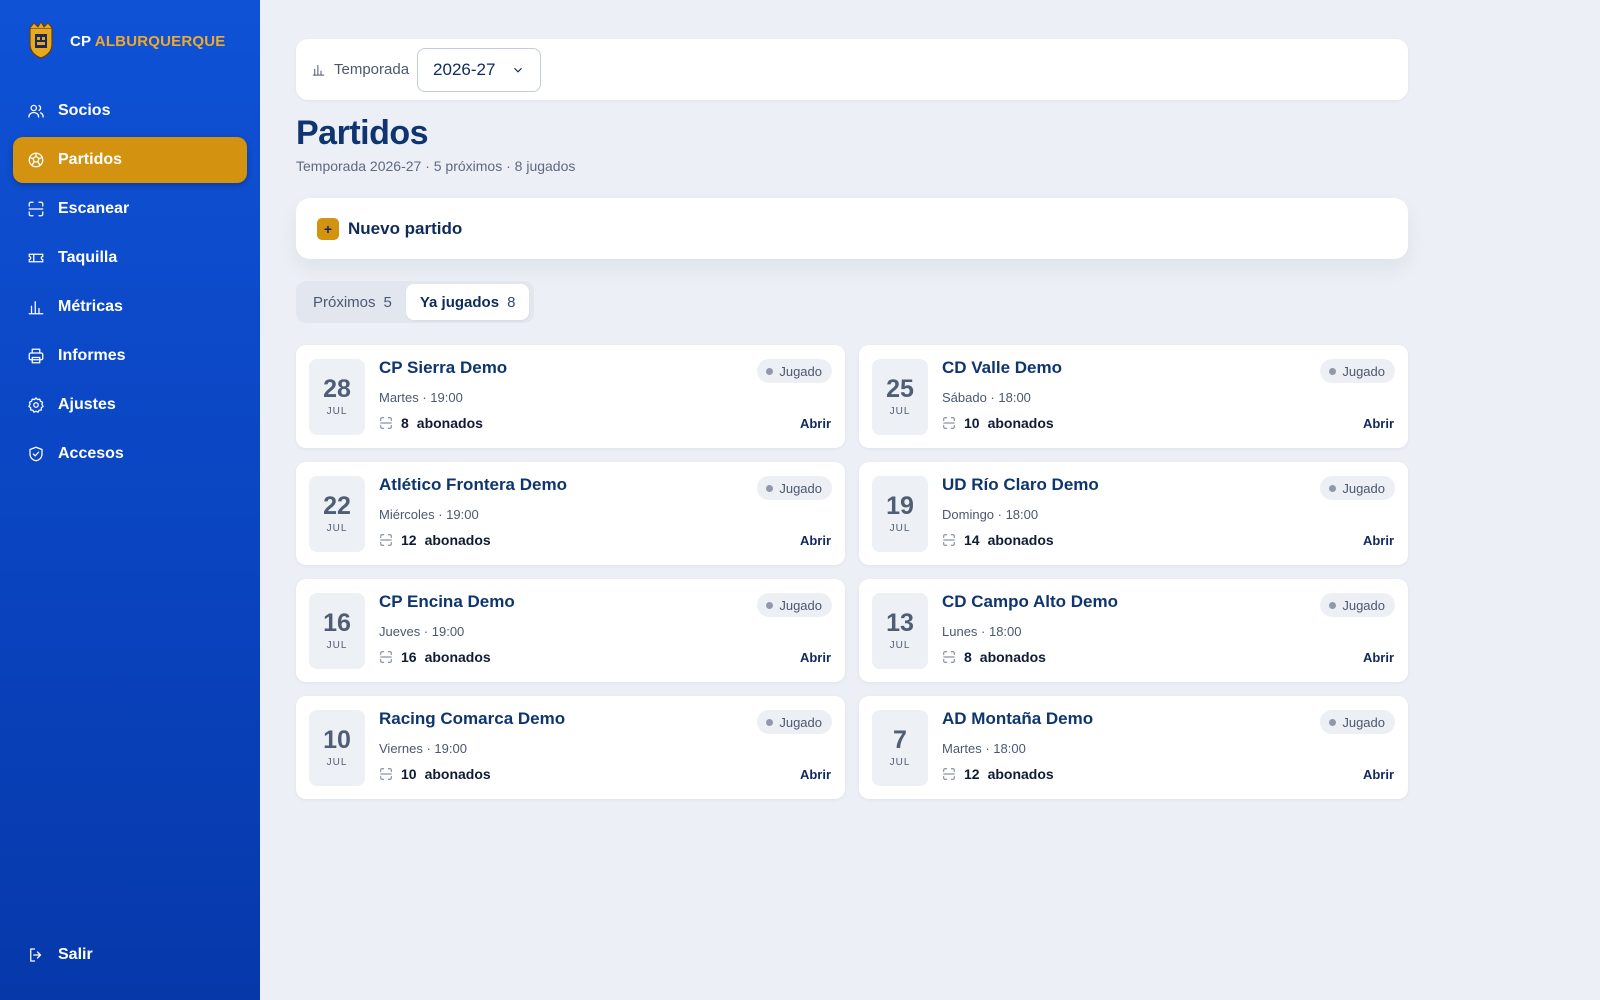  I want to click on match-subscribers: 16 abonados, so click(435, 657).